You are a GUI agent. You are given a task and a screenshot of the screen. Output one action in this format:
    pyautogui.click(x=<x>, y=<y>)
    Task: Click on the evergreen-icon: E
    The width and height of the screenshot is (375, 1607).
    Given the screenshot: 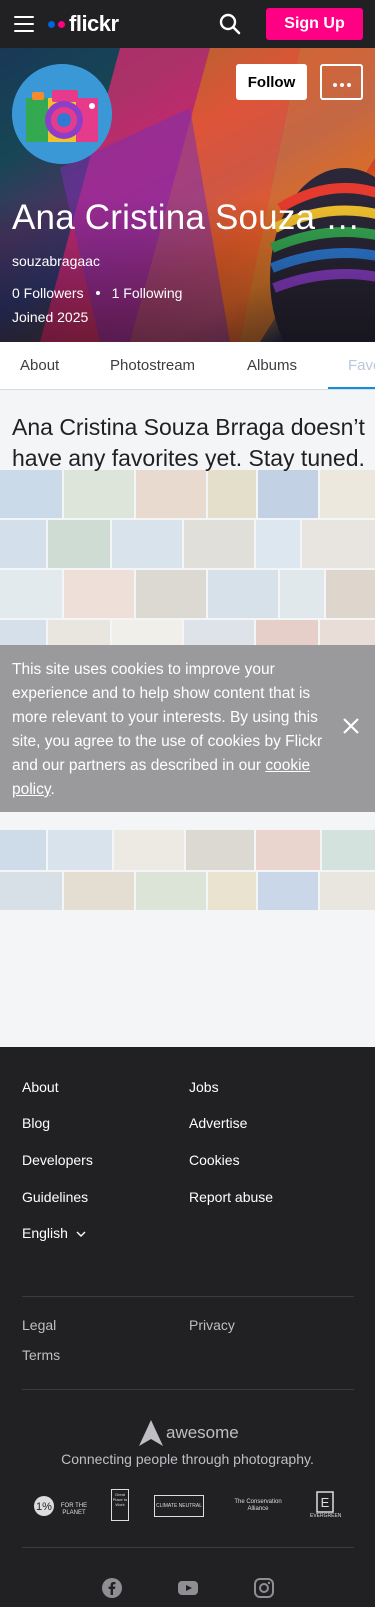 What is the action you would take?
    pyautogui.click(x=325, y=1502)
    